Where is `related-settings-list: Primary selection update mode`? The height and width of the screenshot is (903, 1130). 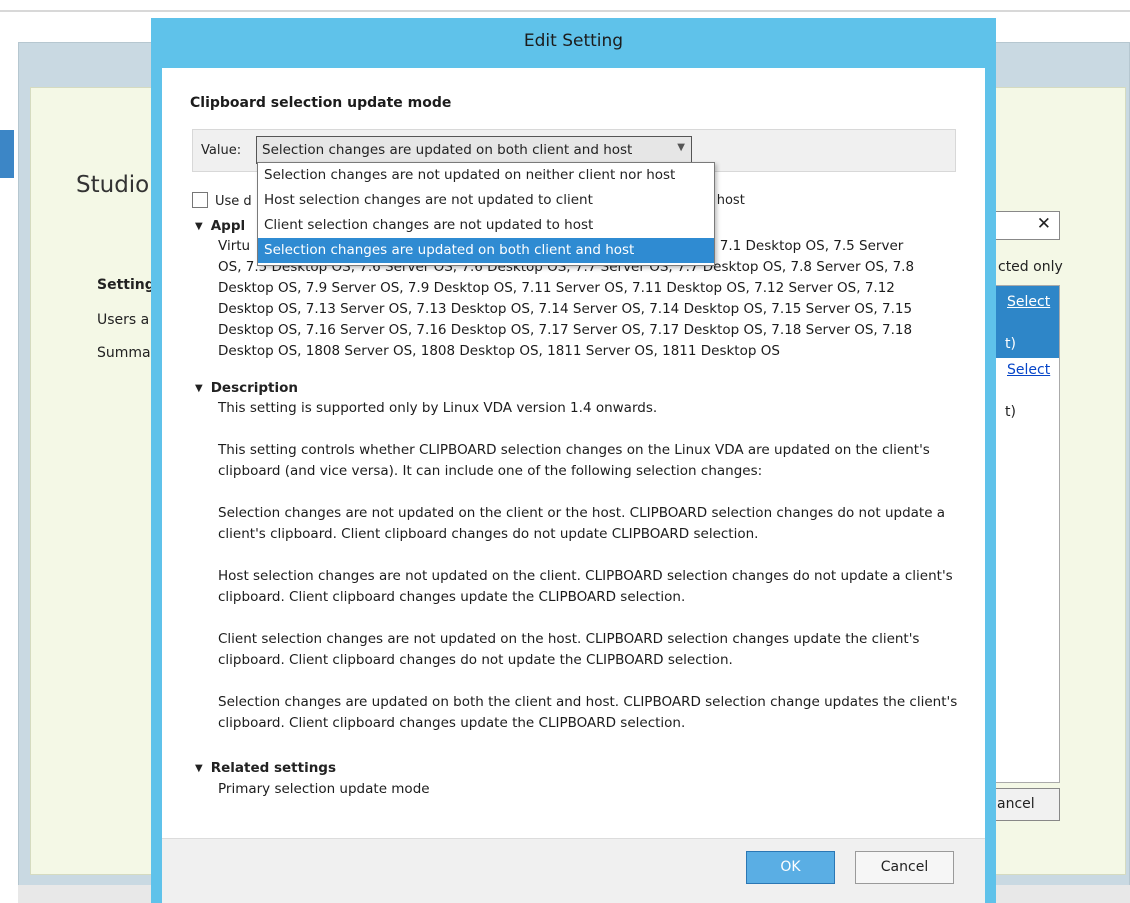
related-settings-list: Primary selection update mode is located at coordinates (588, 789).